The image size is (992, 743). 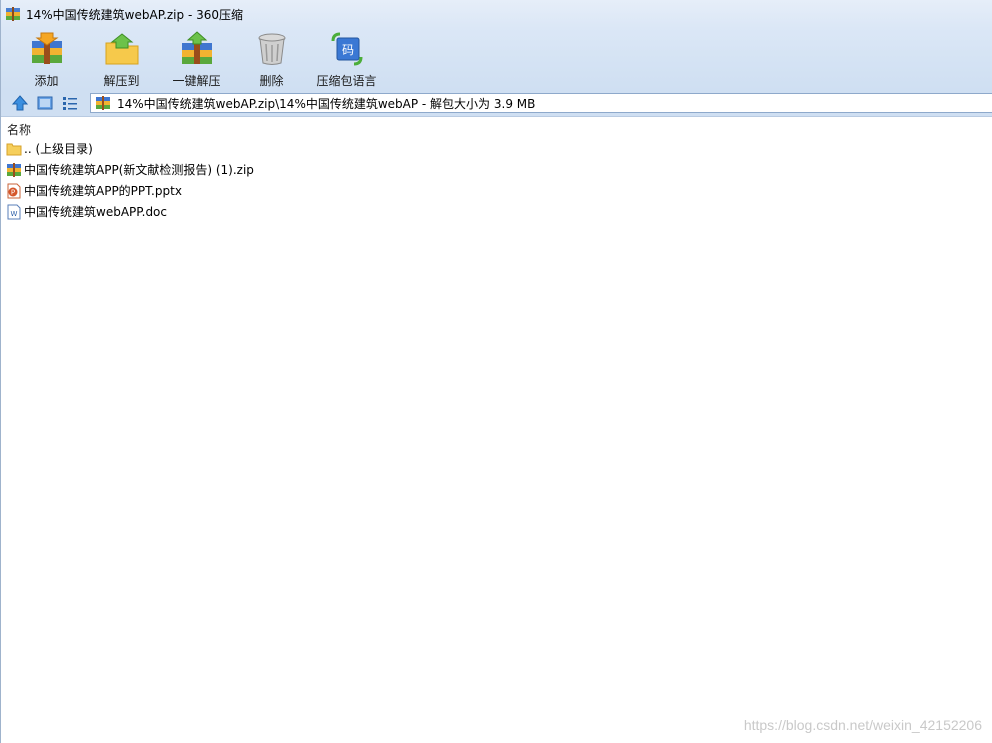 I want to click on file-name: 中国传统建筑APP的PPT.pptx, so click(x=103, y=191).